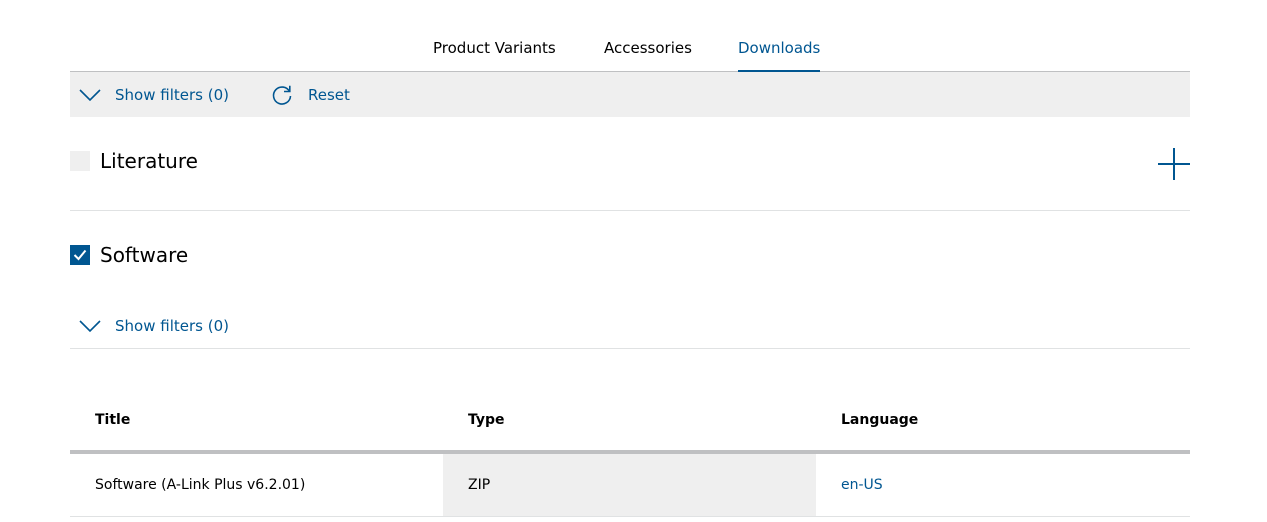  I want to click on reset-button: Reset, so click(310, 94).